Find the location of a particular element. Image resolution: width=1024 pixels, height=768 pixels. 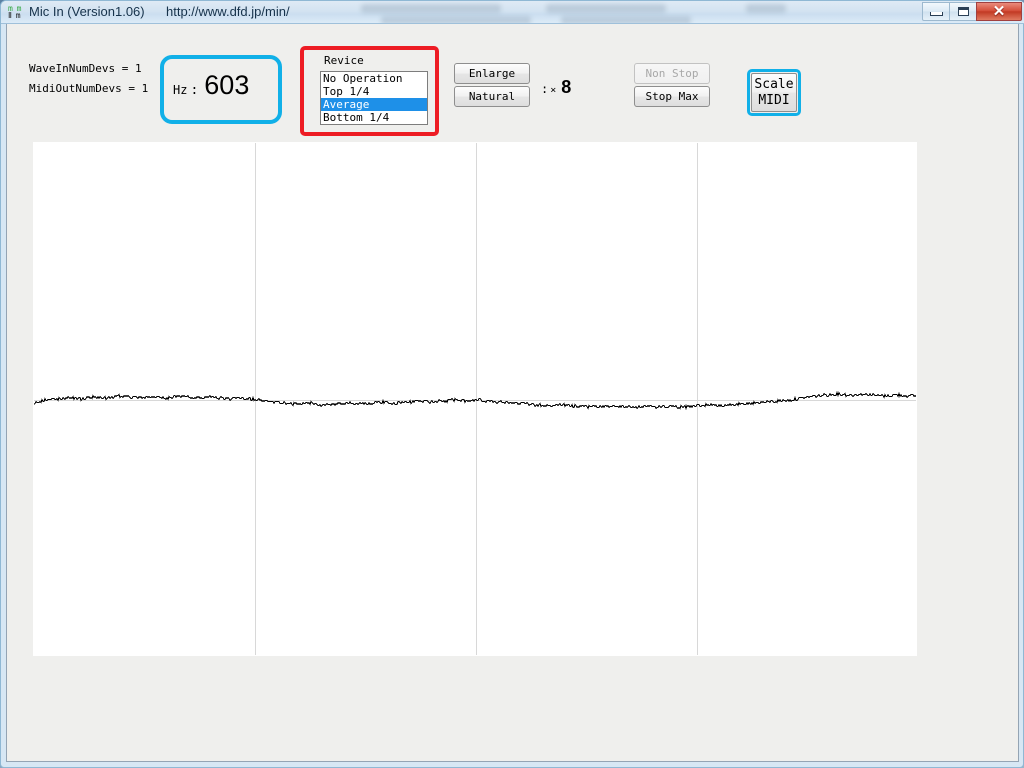

caption-button-group: ✕ is located at coordinates (972, 12).